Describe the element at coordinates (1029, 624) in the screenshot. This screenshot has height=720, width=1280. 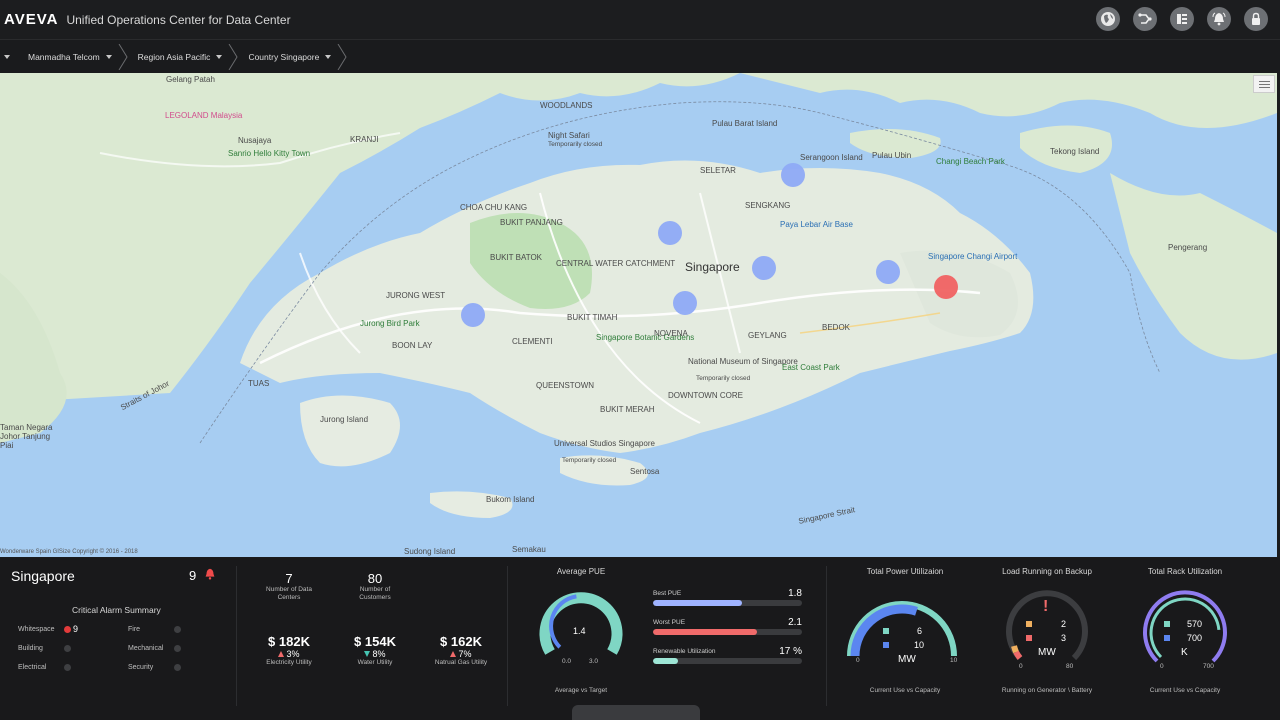
I see `generator-legend-swatch` at that location.